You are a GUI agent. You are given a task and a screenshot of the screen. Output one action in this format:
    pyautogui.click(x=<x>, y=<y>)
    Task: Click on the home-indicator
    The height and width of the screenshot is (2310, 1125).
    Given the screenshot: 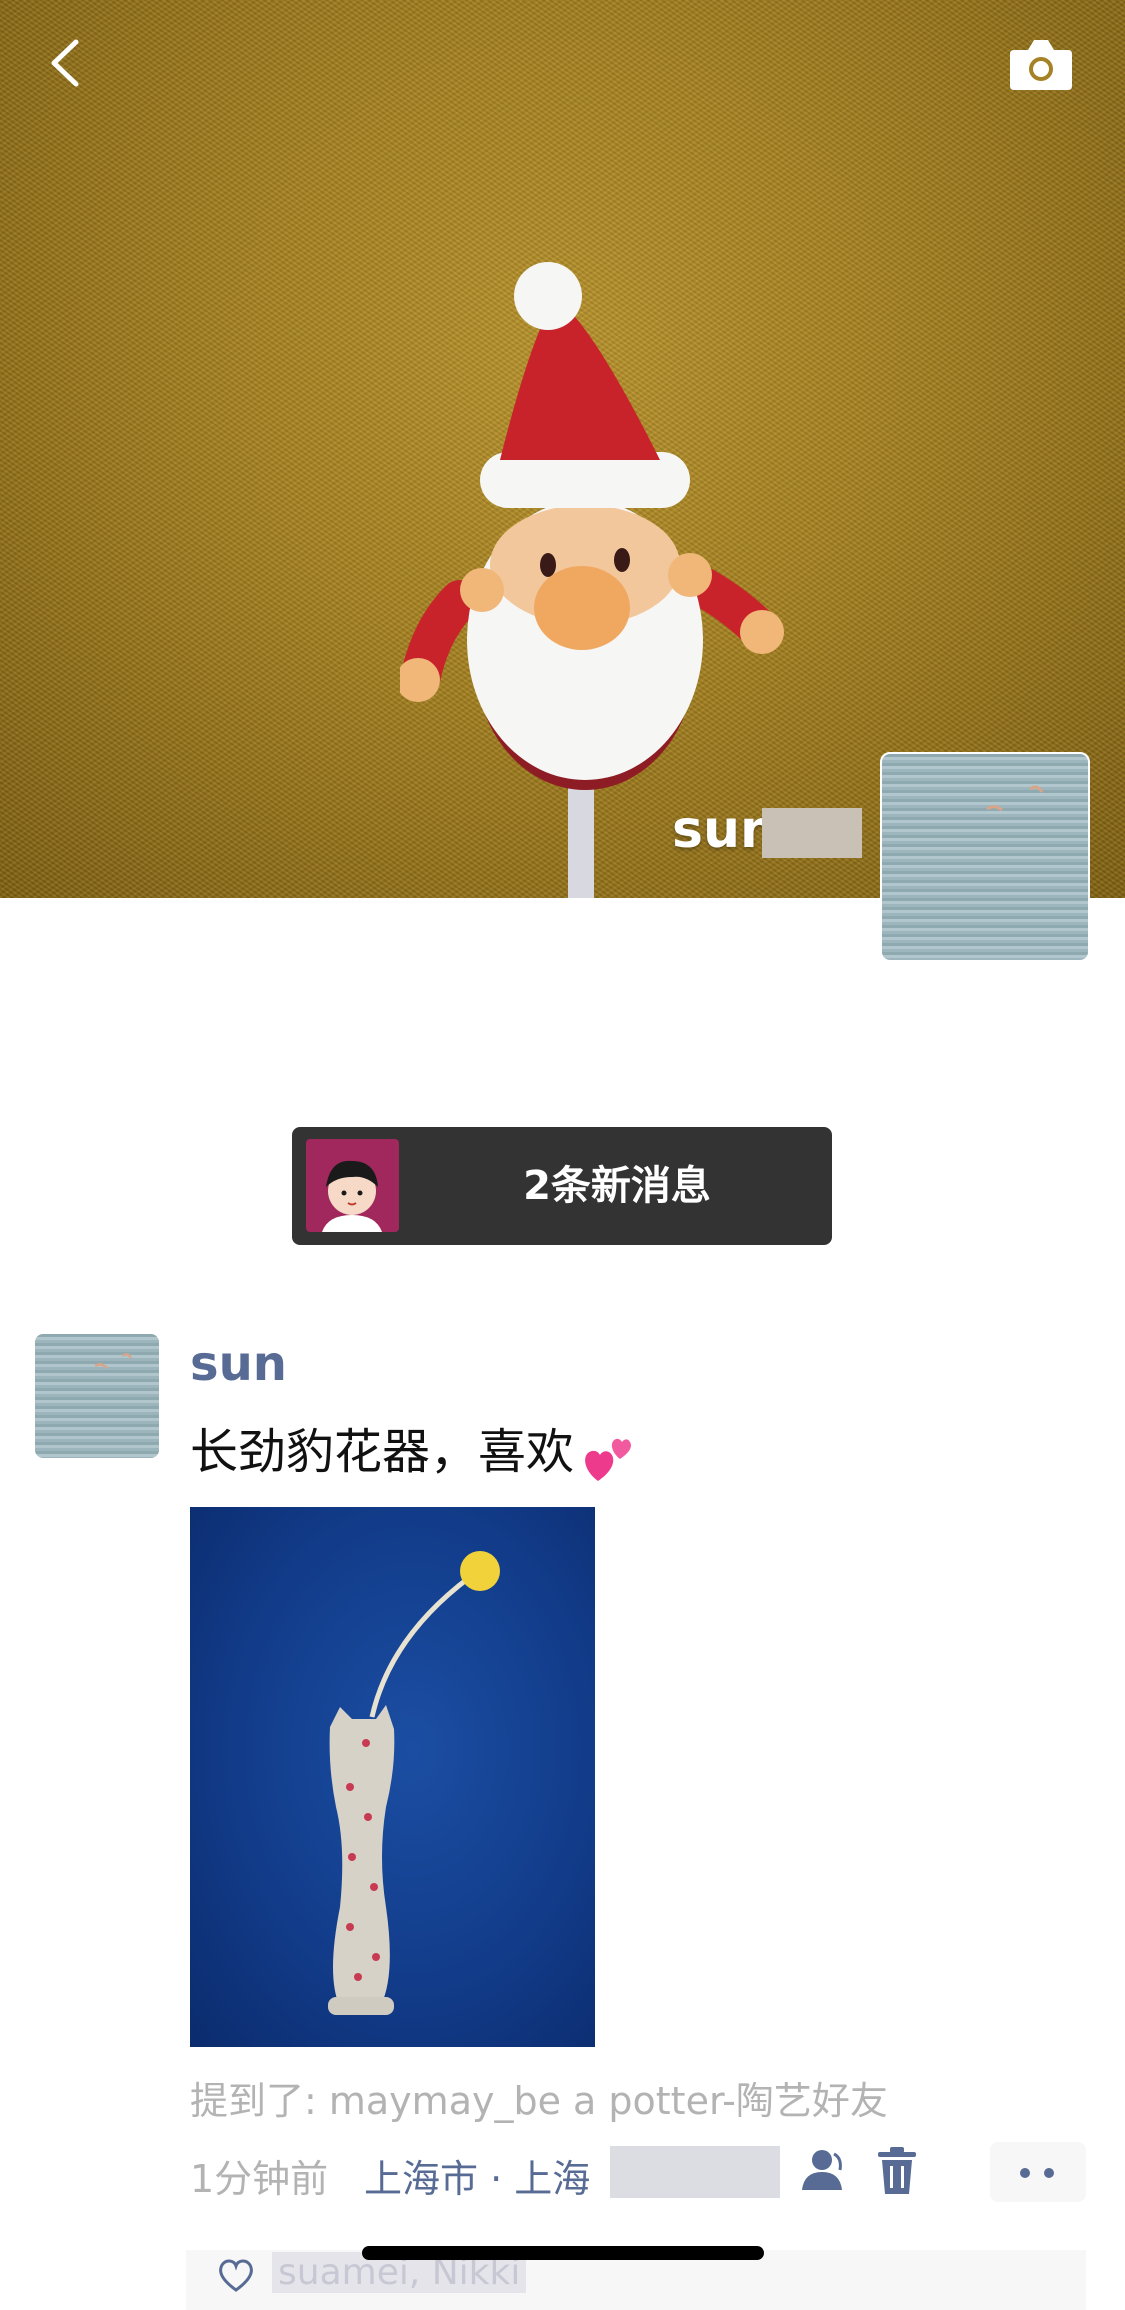 What is the action you would take?
    pyautogui.click(x=563, y=2253)
    